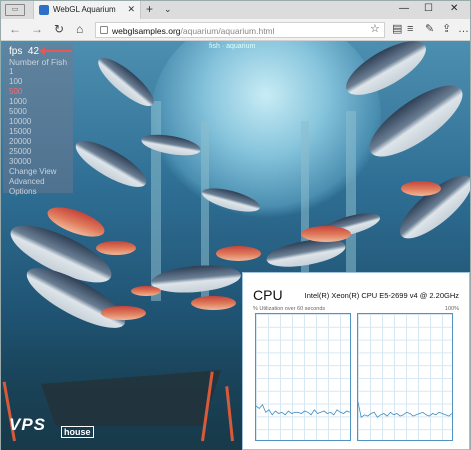 Image resolution: width=471 pixels, height=450 pixels. I want to click on web-note-icon: ✎, so click(429, 29).